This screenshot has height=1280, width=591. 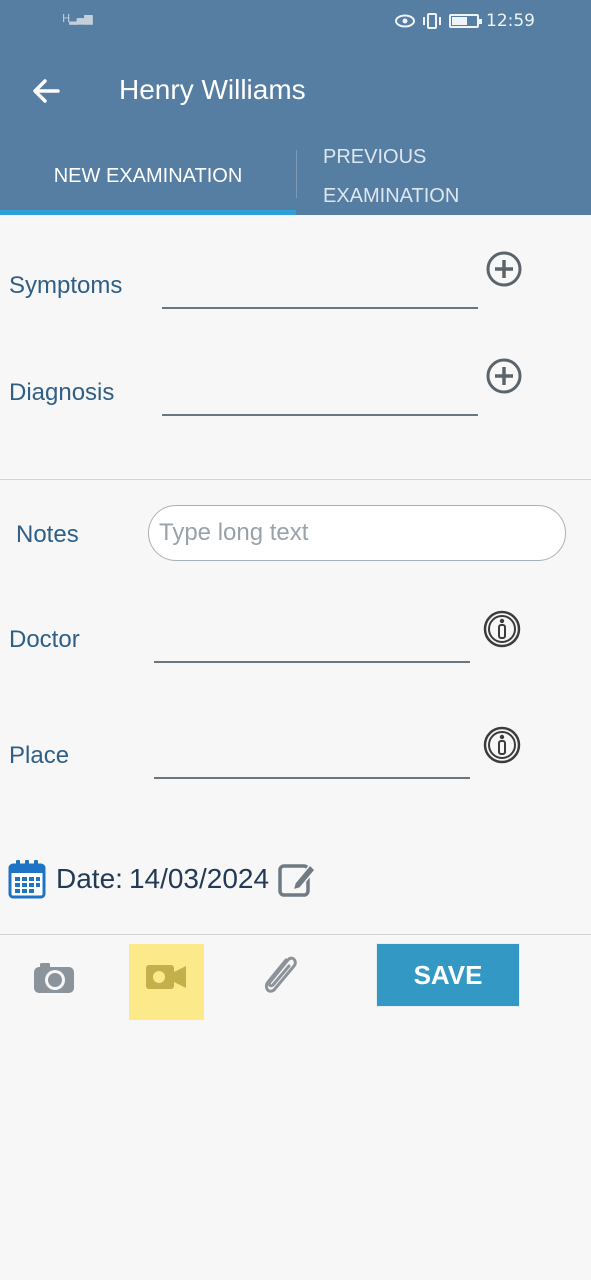 I want to click on edit-date-icon, so click(x=297, y=879).